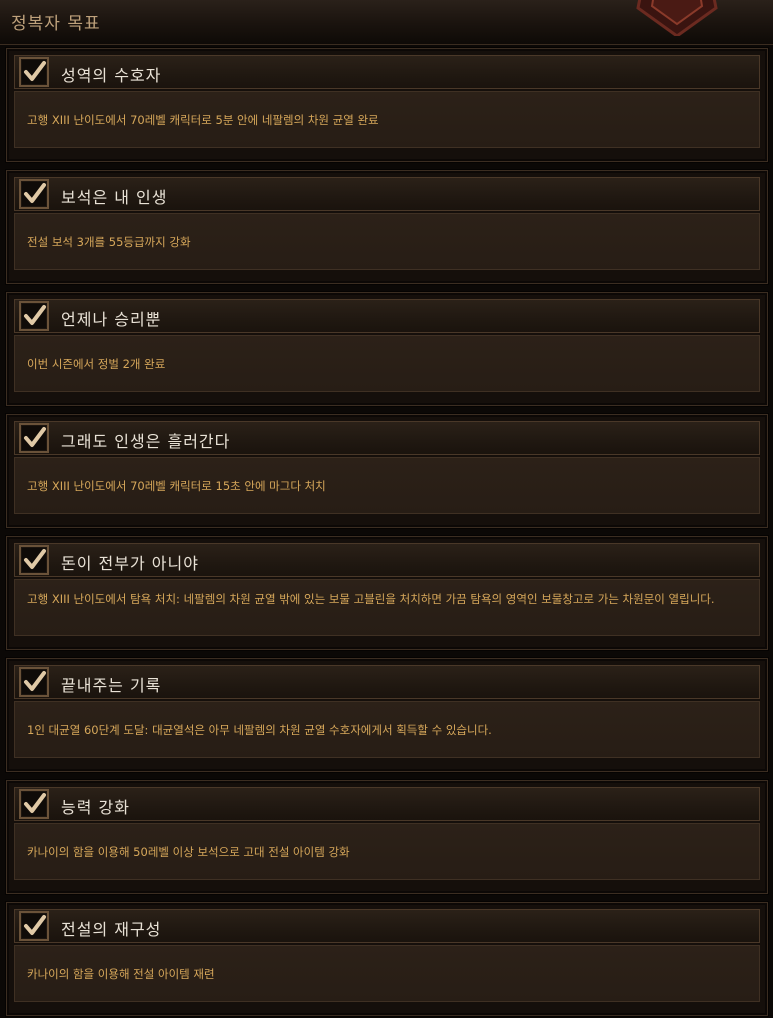 This screenshot has height=1018, width=773. What do you see at coordinates (114, 197) in the screenshot?
I see `achievement-title: 보석은 내 인생` at bounding box center [114, 197].